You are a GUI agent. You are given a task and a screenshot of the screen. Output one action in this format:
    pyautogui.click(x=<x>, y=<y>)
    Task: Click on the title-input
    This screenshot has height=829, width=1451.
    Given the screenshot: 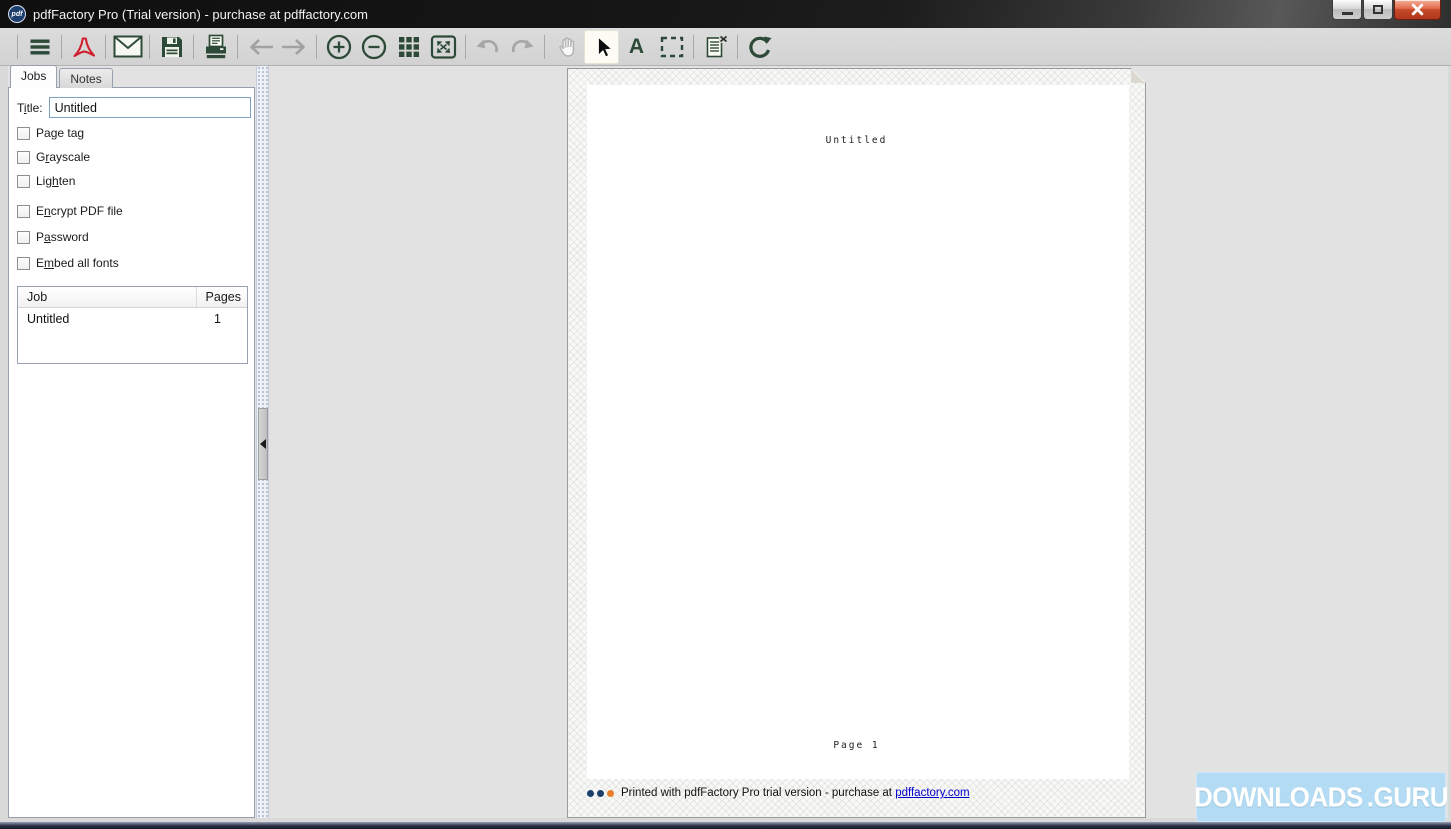 What is the action you would take?
    pyautogui.click(x=149, y=107)
    